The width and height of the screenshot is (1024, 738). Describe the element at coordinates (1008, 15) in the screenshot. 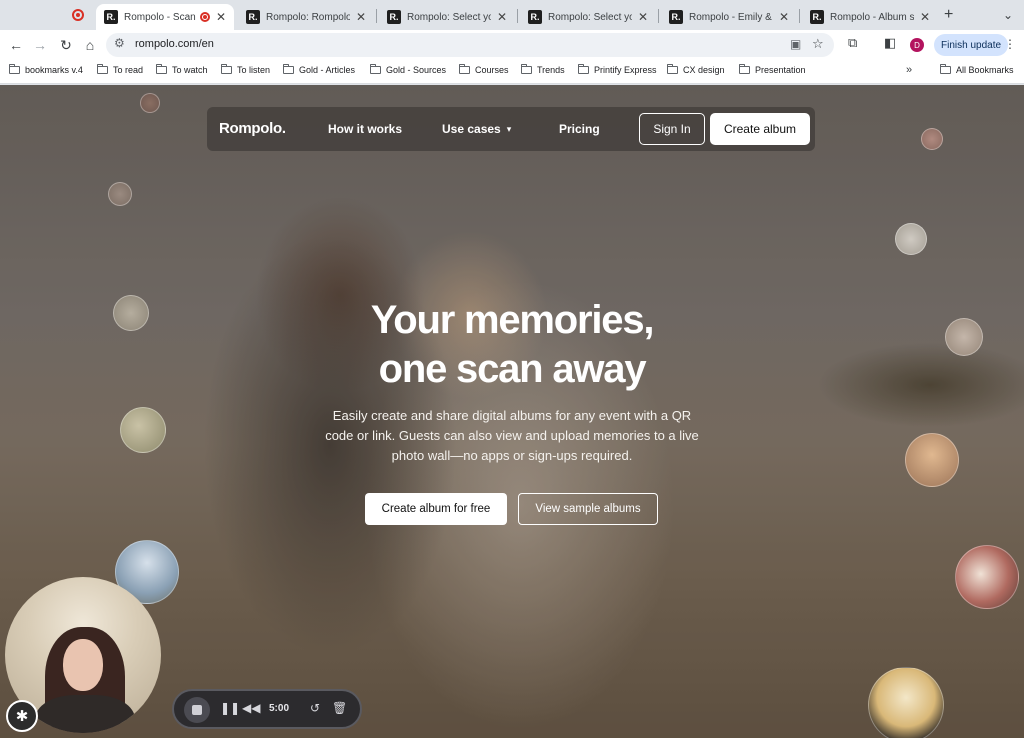

I see `tab-search-chevron-icon: ⌄` at that location.